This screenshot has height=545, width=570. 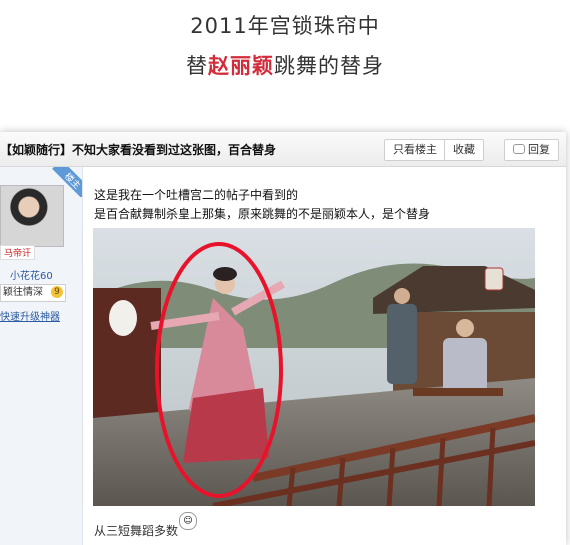 I want to click on username: 小花花60, so click(x=31, y=274).